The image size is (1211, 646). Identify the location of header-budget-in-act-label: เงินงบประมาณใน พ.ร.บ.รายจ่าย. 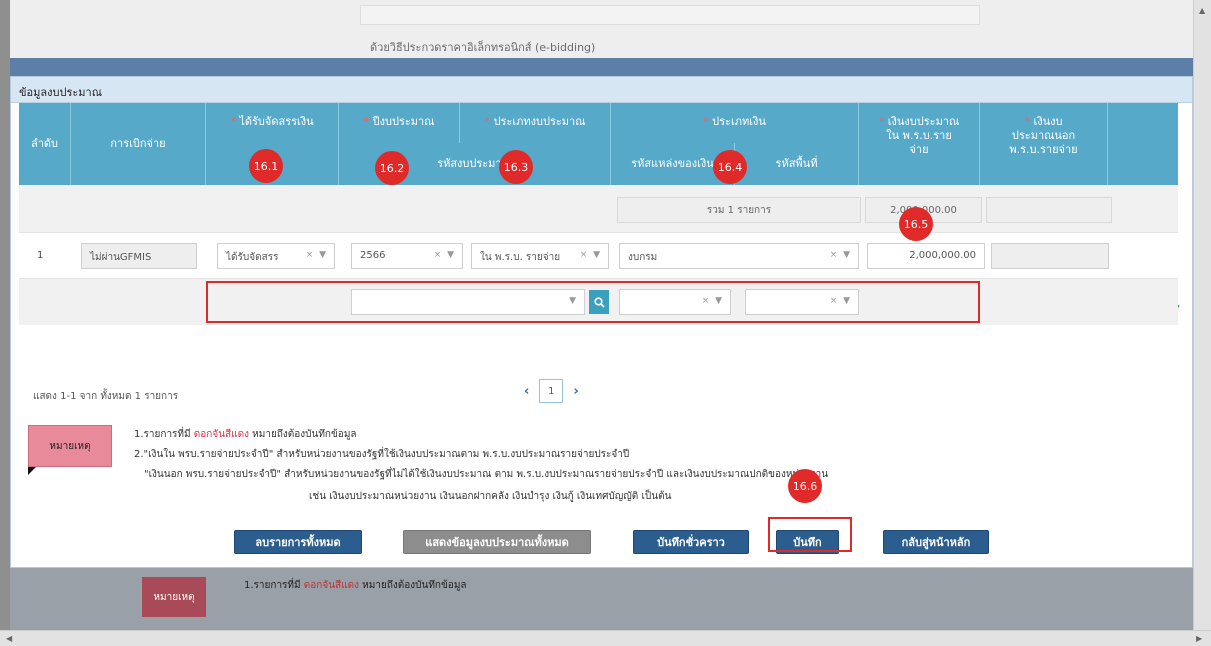
(923, 135).